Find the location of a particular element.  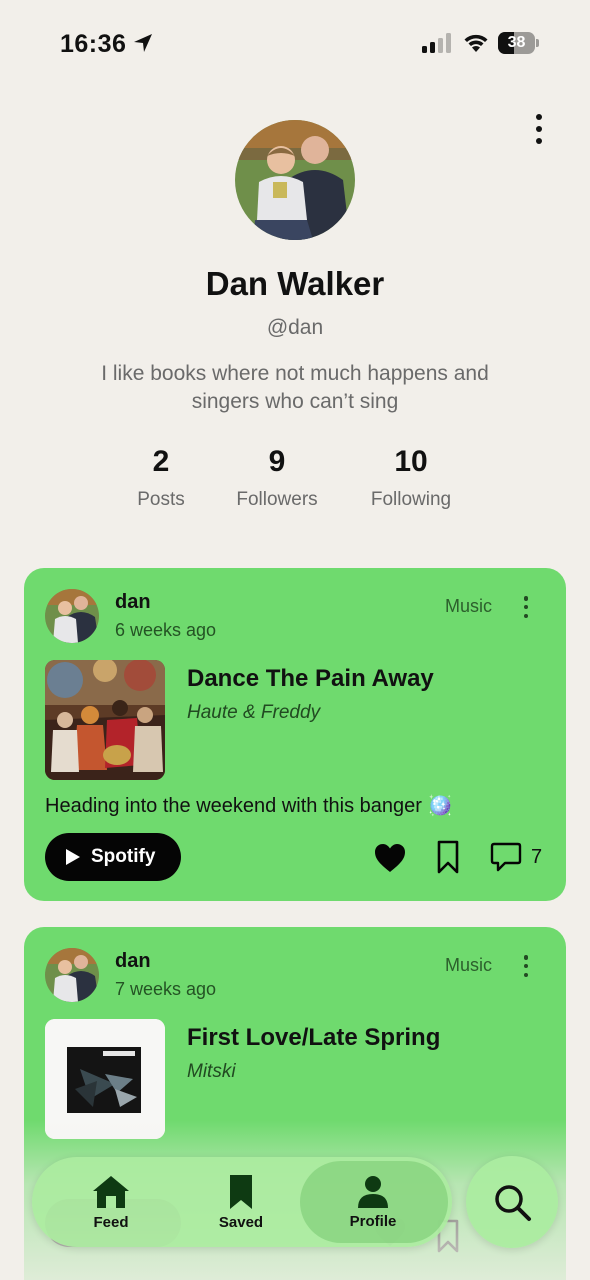

battery-icon: 38 is located at coordinates (519, 43).